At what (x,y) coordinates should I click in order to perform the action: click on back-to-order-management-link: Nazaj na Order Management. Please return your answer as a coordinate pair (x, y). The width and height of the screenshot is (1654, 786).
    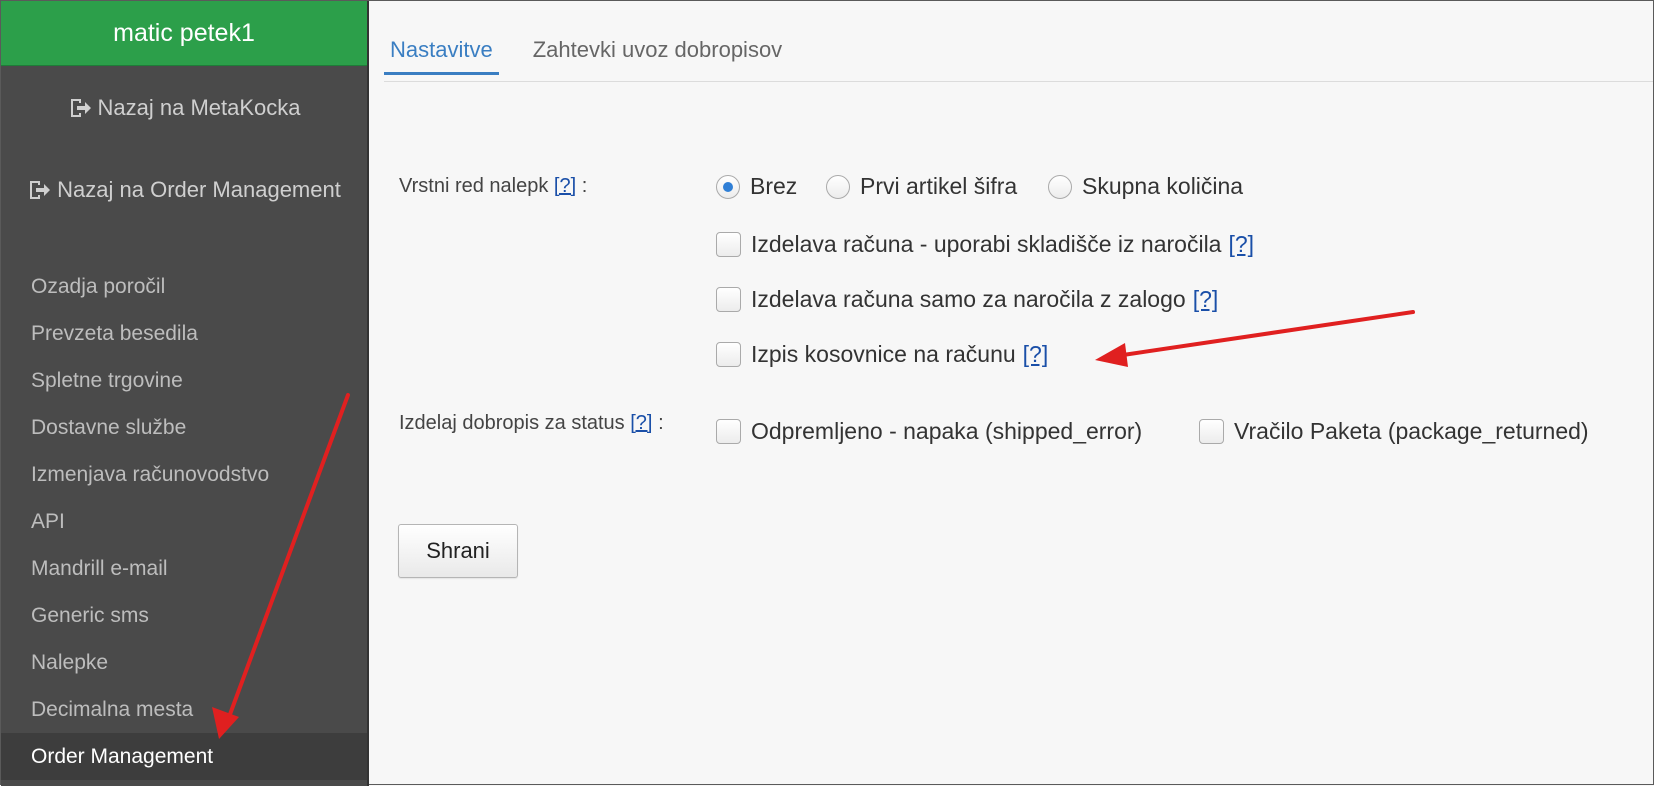
    Looking at the image, I should click on (184, 190).